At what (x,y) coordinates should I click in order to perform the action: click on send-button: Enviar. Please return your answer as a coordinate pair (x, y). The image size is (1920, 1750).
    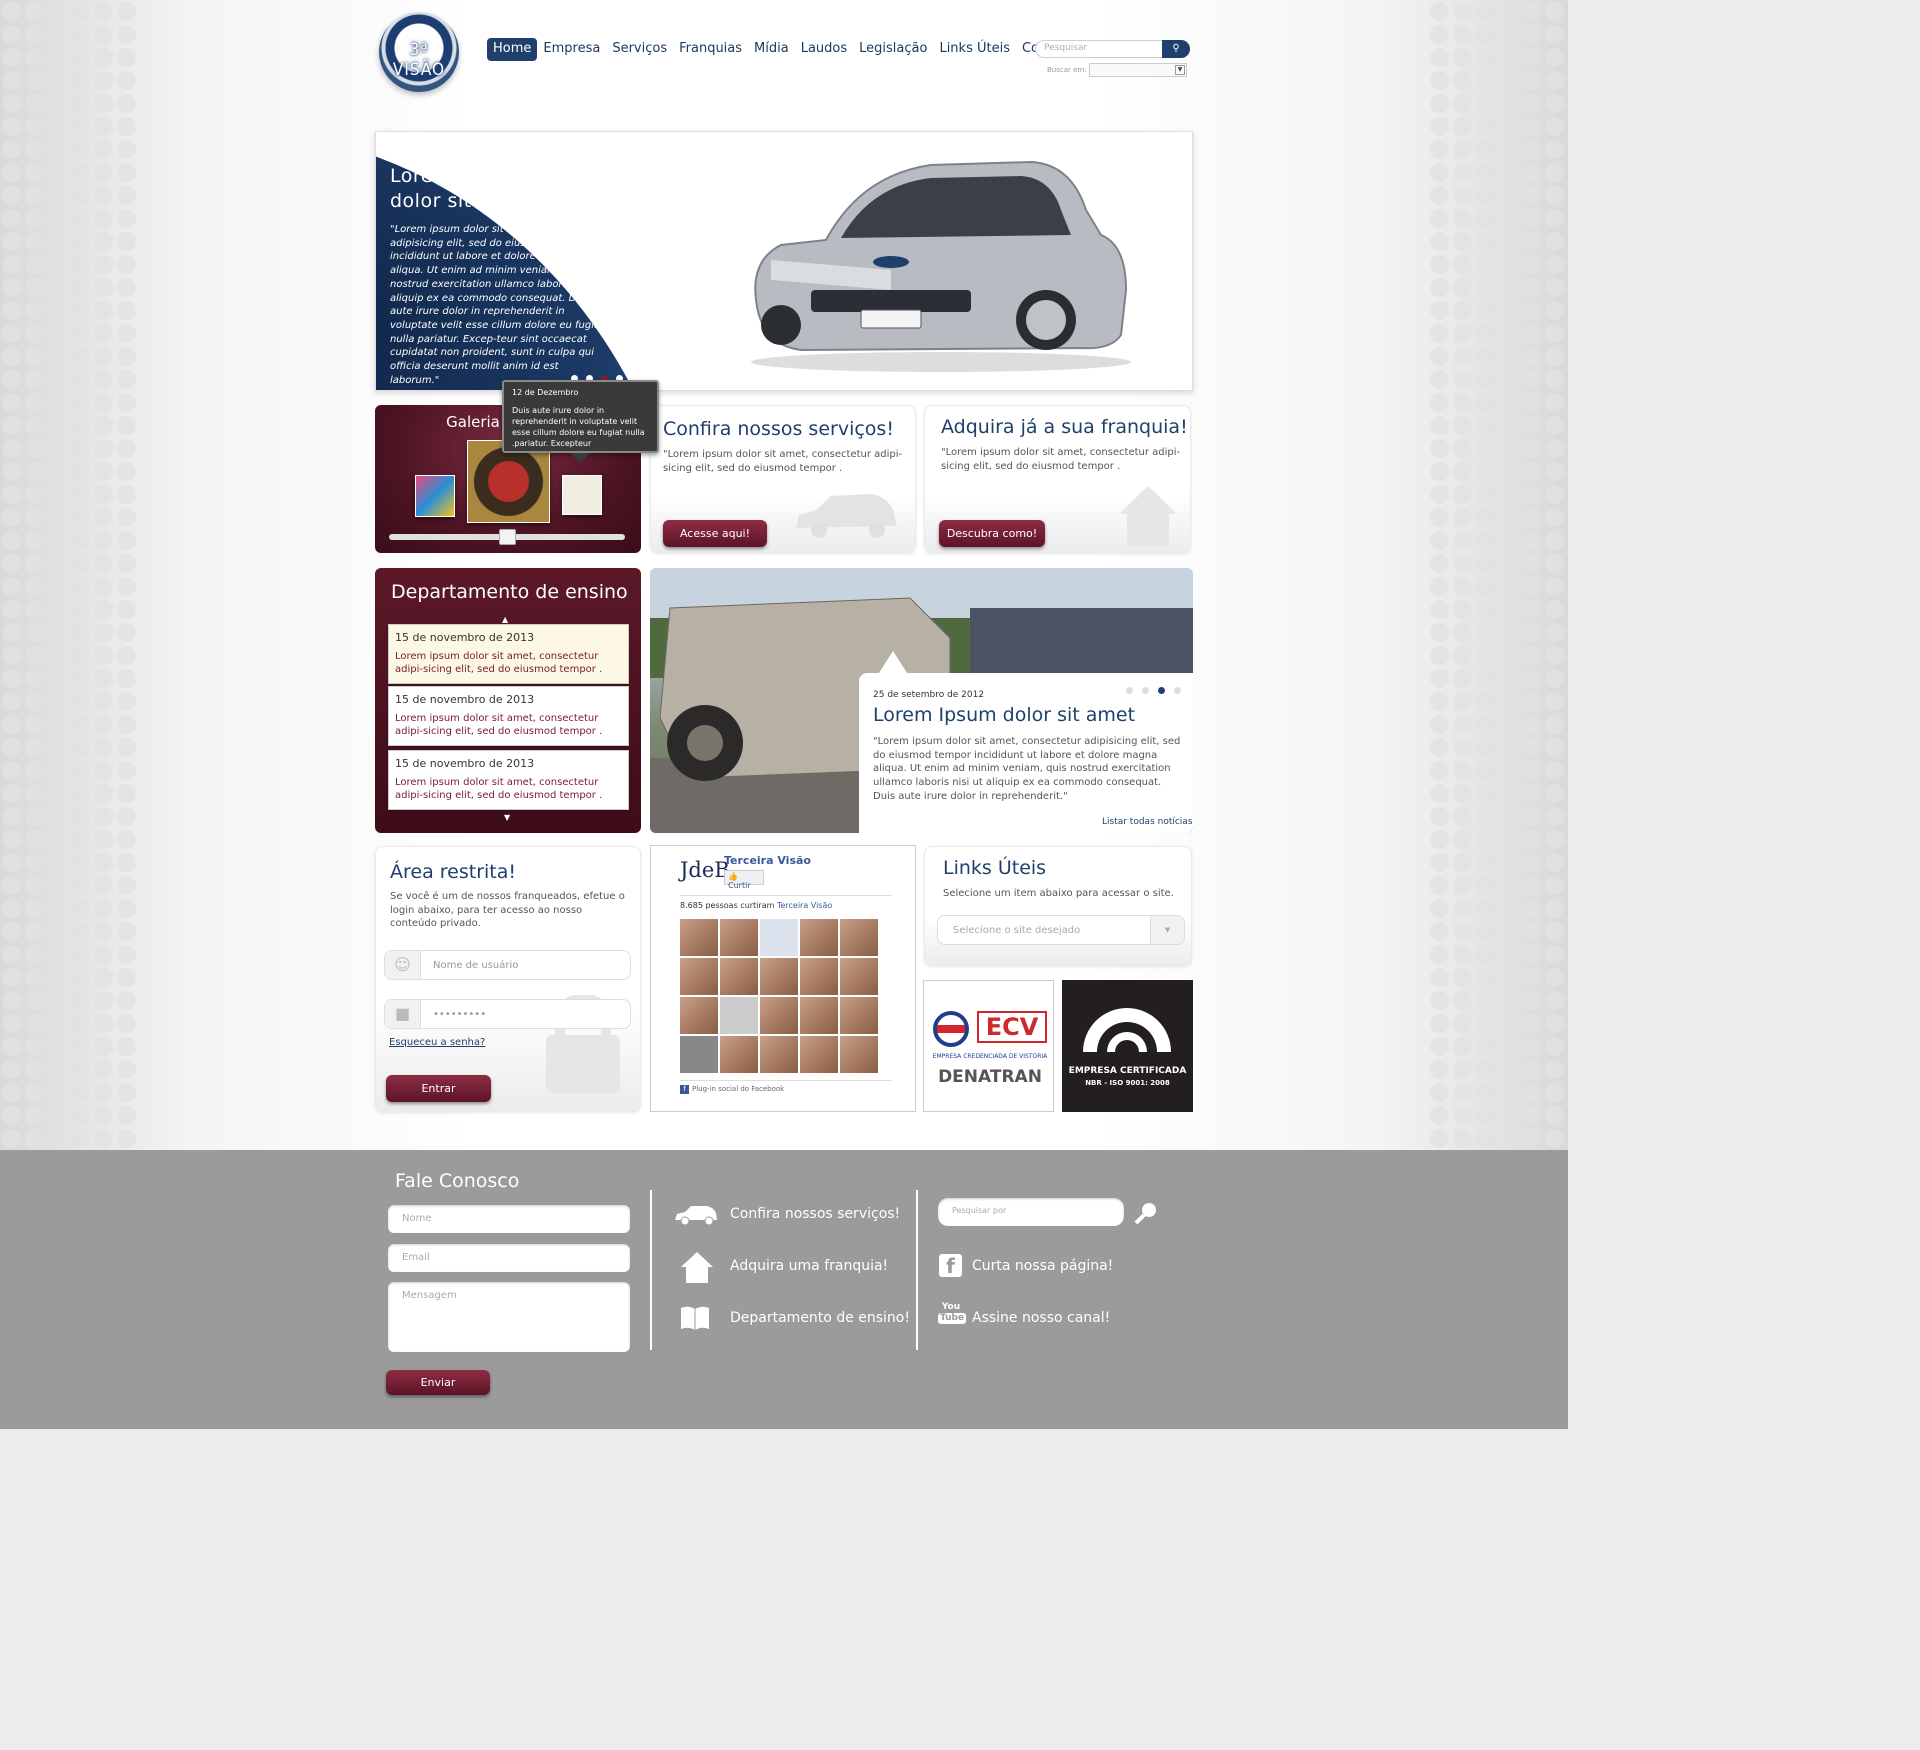
    Looking at the image, I should click on (438, 1382).